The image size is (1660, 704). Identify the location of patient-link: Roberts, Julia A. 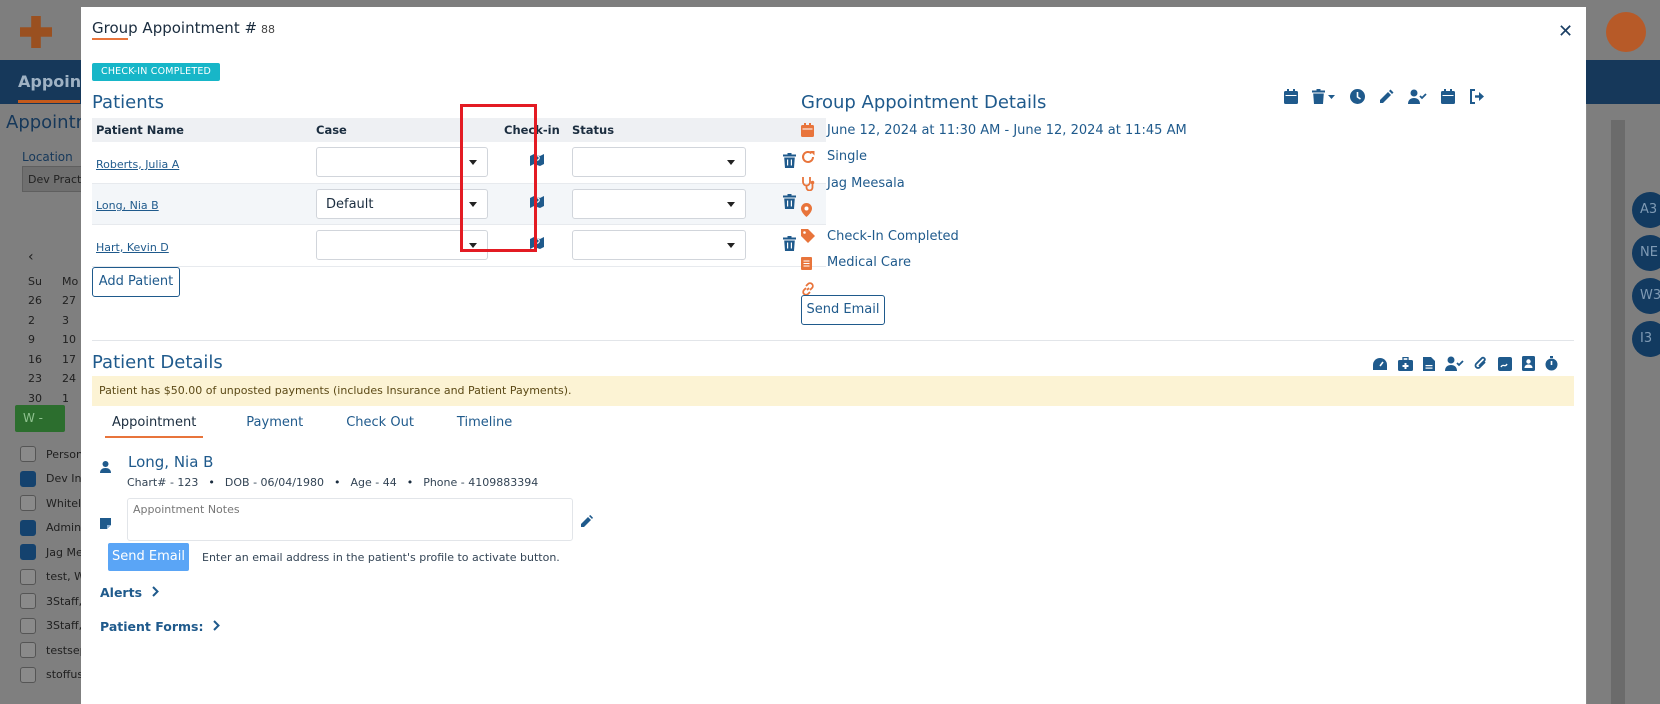
(137, 164).